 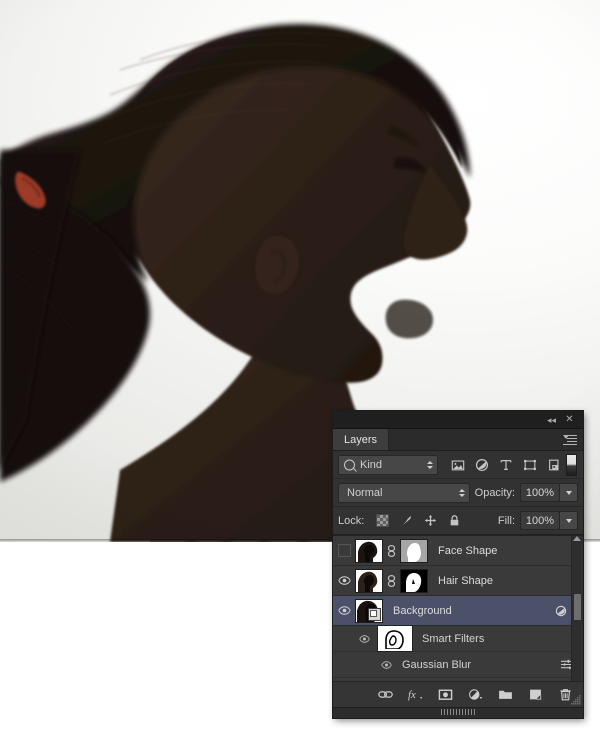 What do you see at coordinates (540, 492) in the screenshot?
I see `opacity-input: 100%` at bounding box center [540, 492].